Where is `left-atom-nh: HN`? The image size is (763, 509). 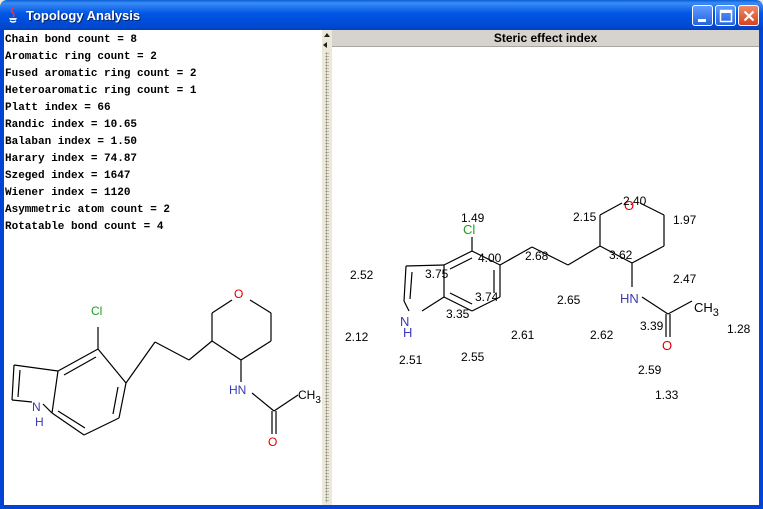
left-atom-nh: HN is located at coordinates (237, 390).